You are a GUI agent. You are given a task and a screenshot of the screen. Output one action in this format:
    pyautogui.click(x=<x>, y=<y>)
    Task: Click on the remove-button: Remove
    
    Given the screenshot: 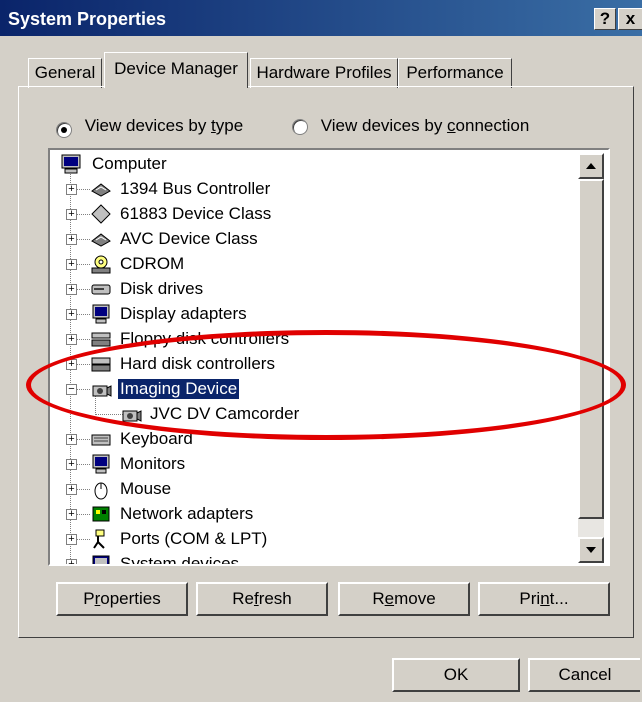 What is the action you would take?
    pyautogui.click(x=404, y=599)
    